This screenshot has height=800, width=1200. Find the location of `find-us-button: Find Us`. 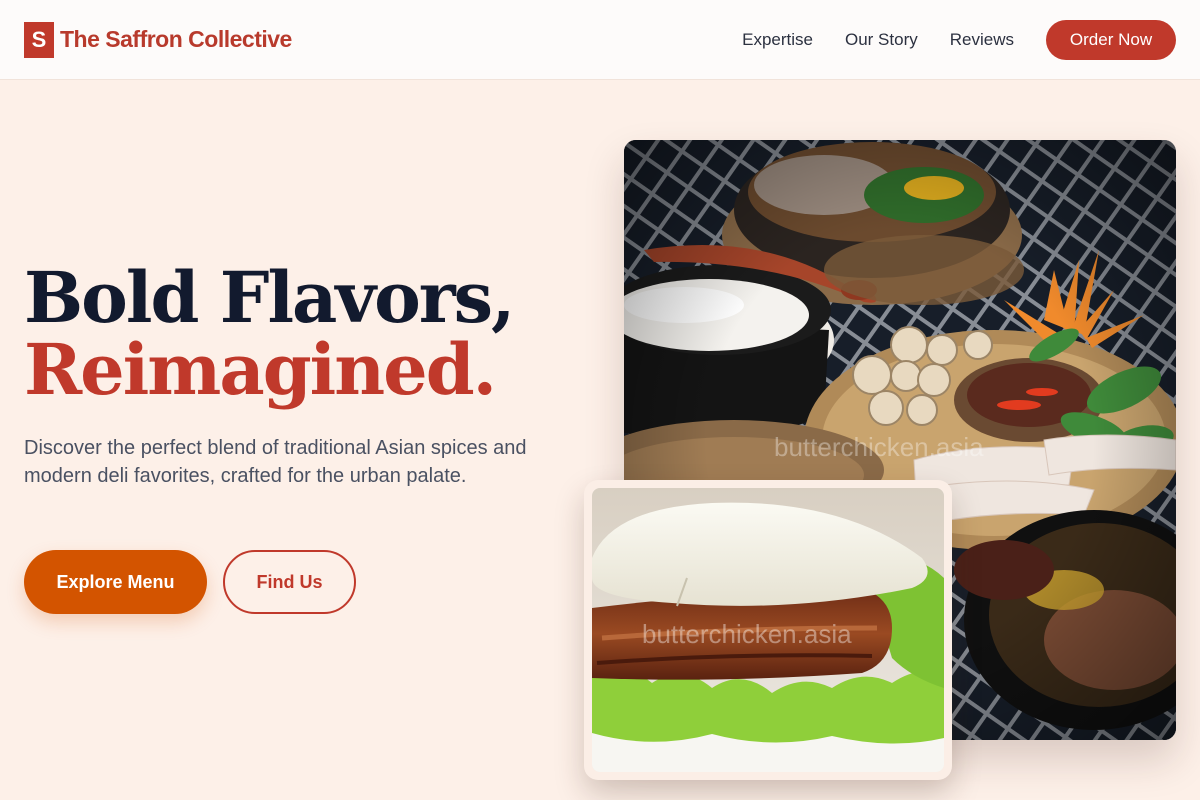

find-us-button: Find Us is located at coordinates (289, 582).